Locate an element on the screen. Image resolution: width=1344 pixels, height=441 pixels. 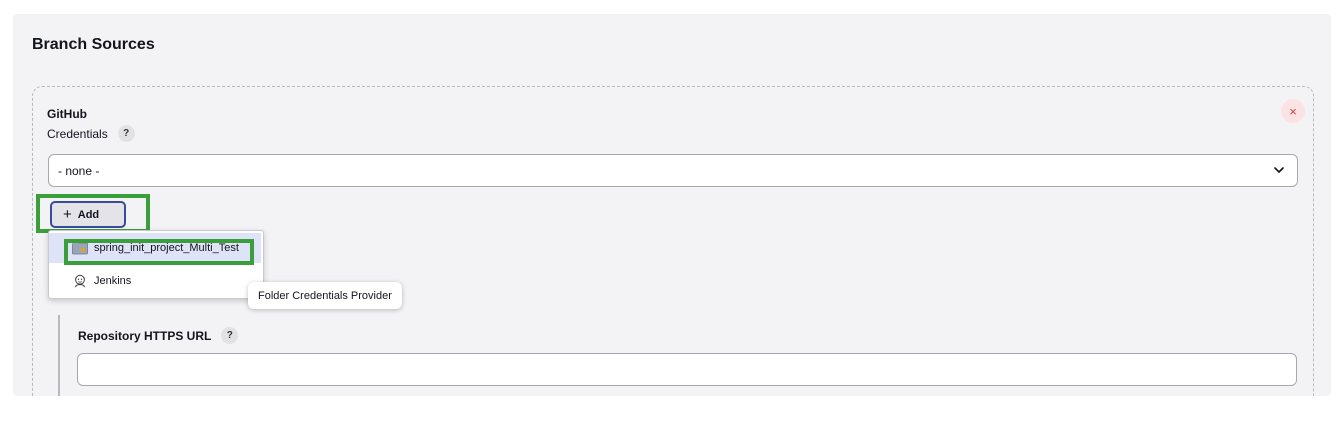
repo-url-label-row: Repository HTTPS URL ? is located at coordinates (158, 335).